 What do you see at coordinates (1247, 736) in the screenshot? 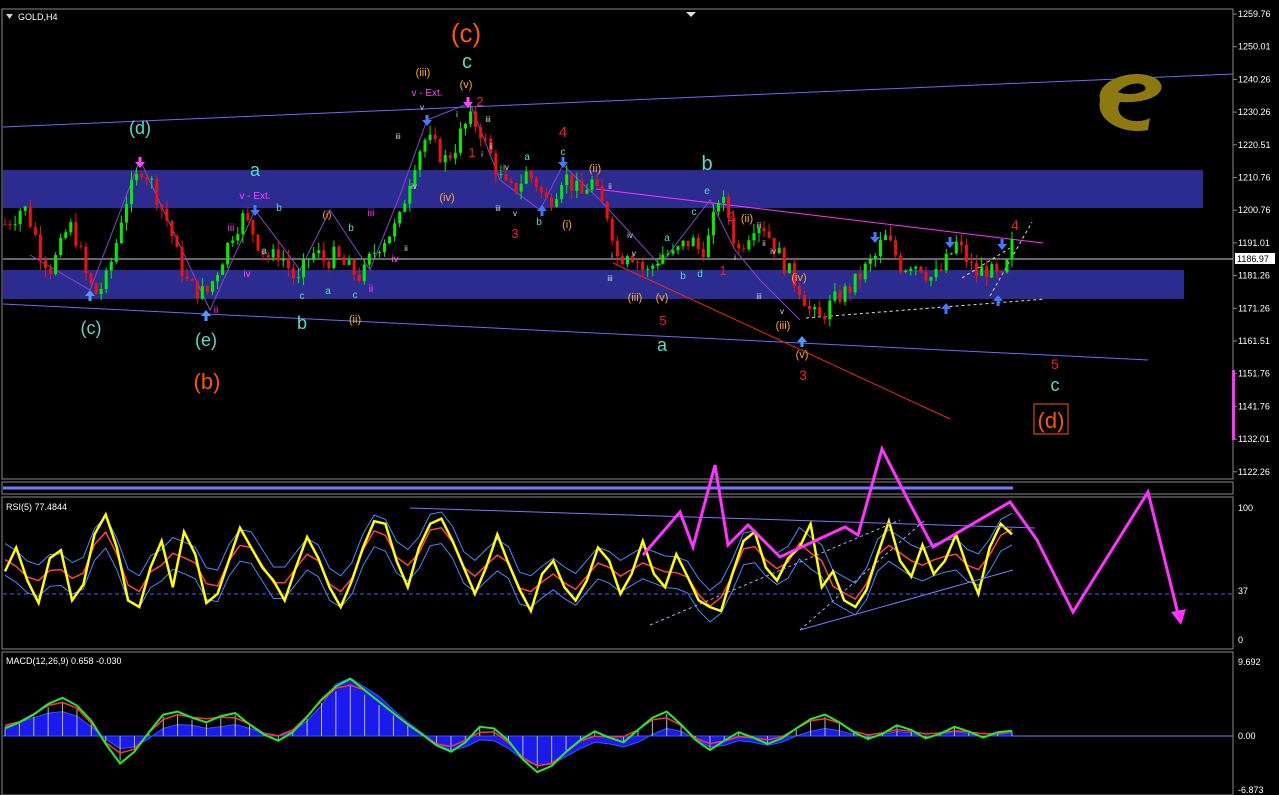
I see `macd-tick-label: 0.00` at bounding box center [1247, 736].